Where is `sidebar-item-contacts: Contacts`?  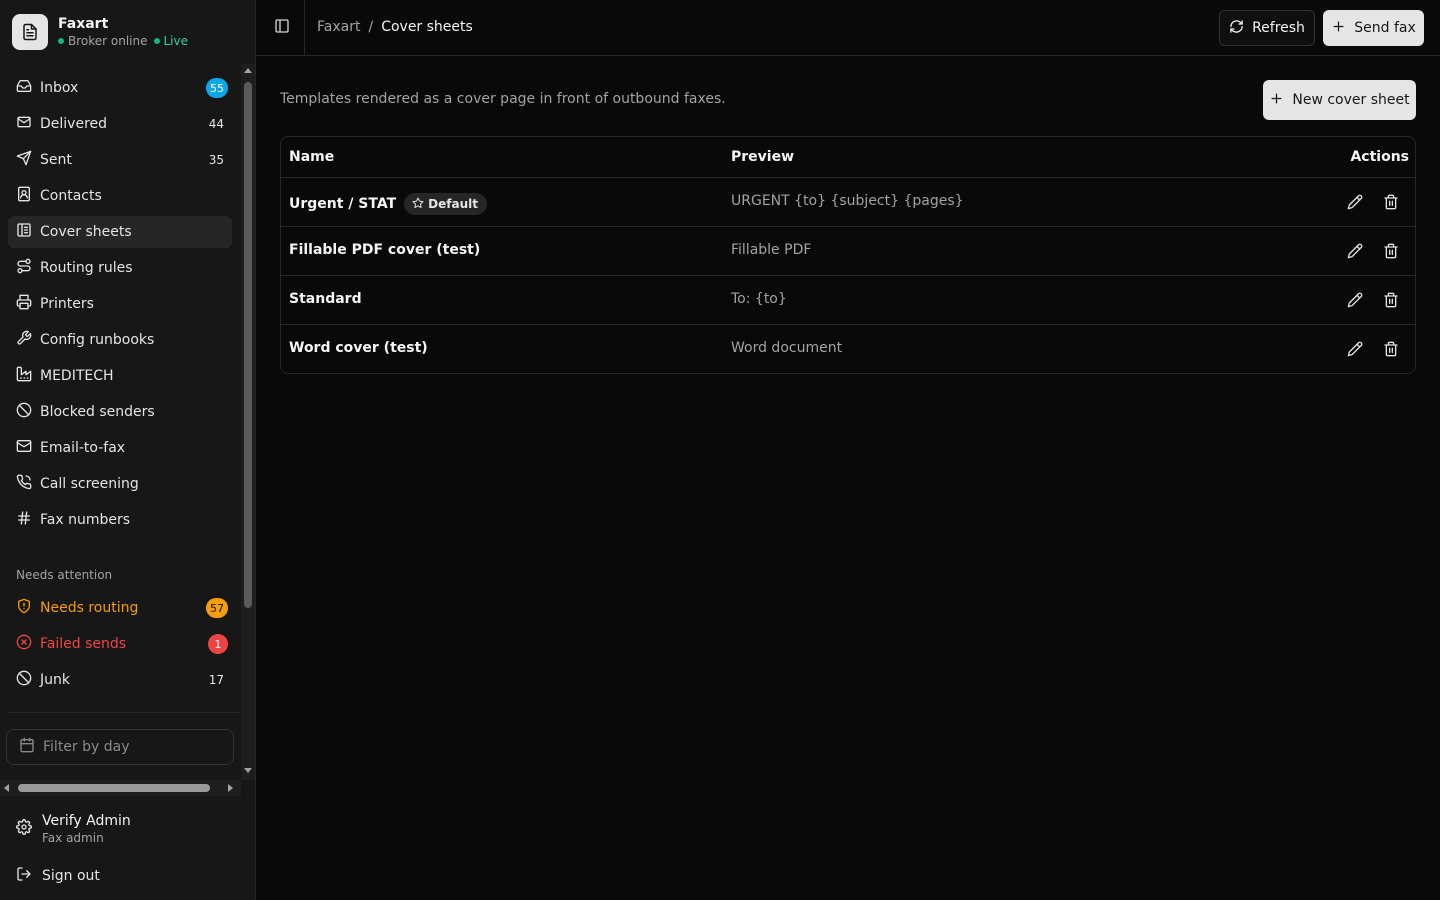
sidebar-item-contacts: Contacts is located at coordinates (120, 196).